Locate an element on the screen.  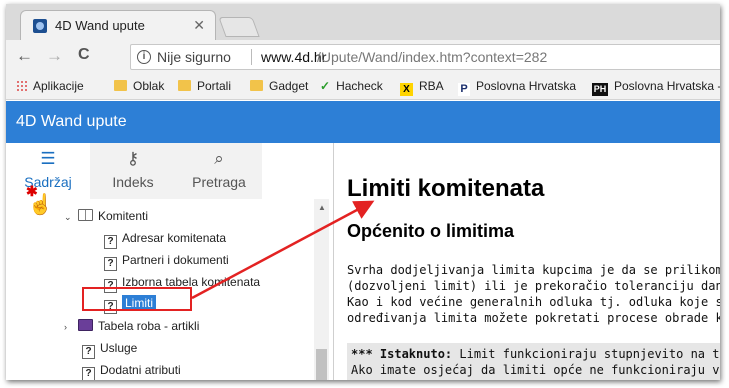
bookmark-poslovna-hrvatska: P Poslovna Hrvatska is located at coordinates (517, 87).